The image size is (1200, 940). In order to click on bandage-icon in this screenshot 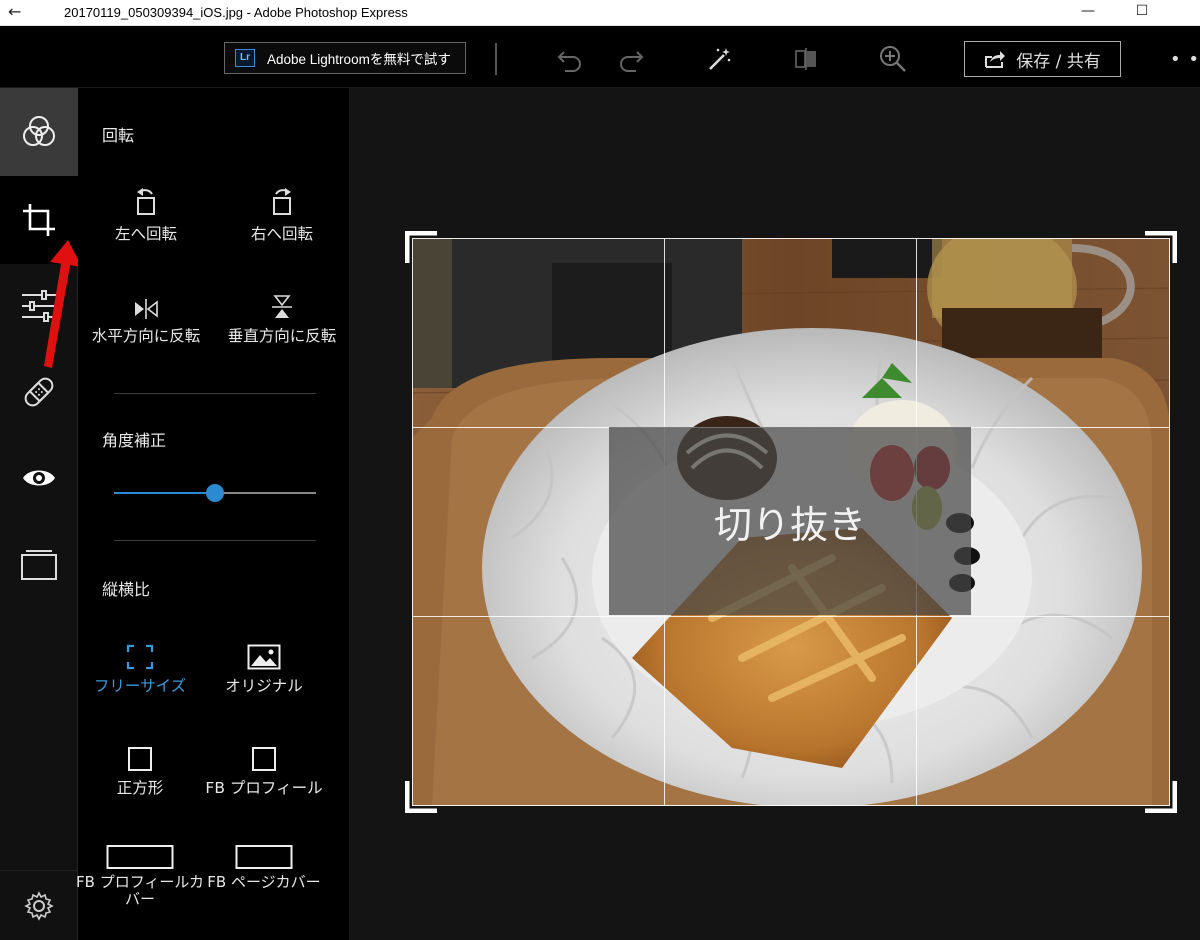, I will do `click(39, 392)`.